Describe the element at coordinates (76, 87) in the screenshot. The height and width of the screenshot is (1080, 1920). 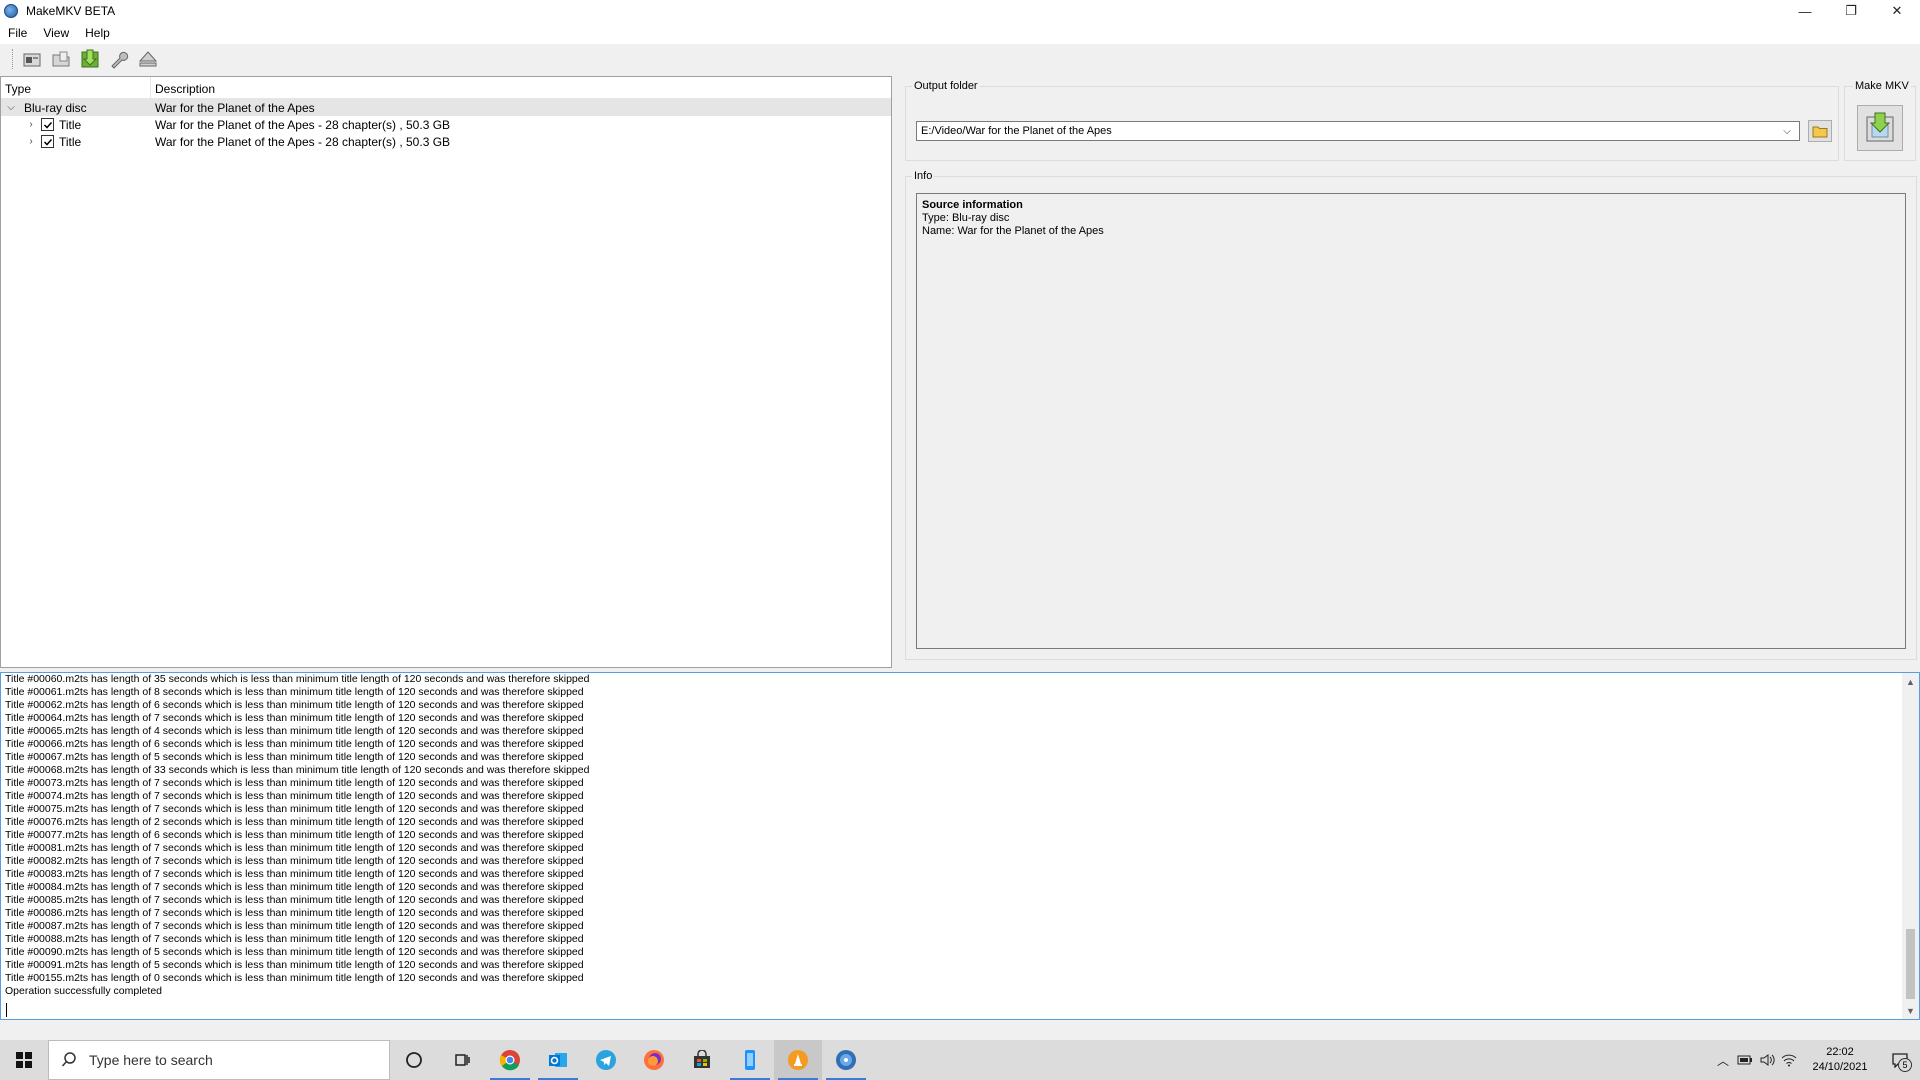
I see `column-header-type: Type` at that location.